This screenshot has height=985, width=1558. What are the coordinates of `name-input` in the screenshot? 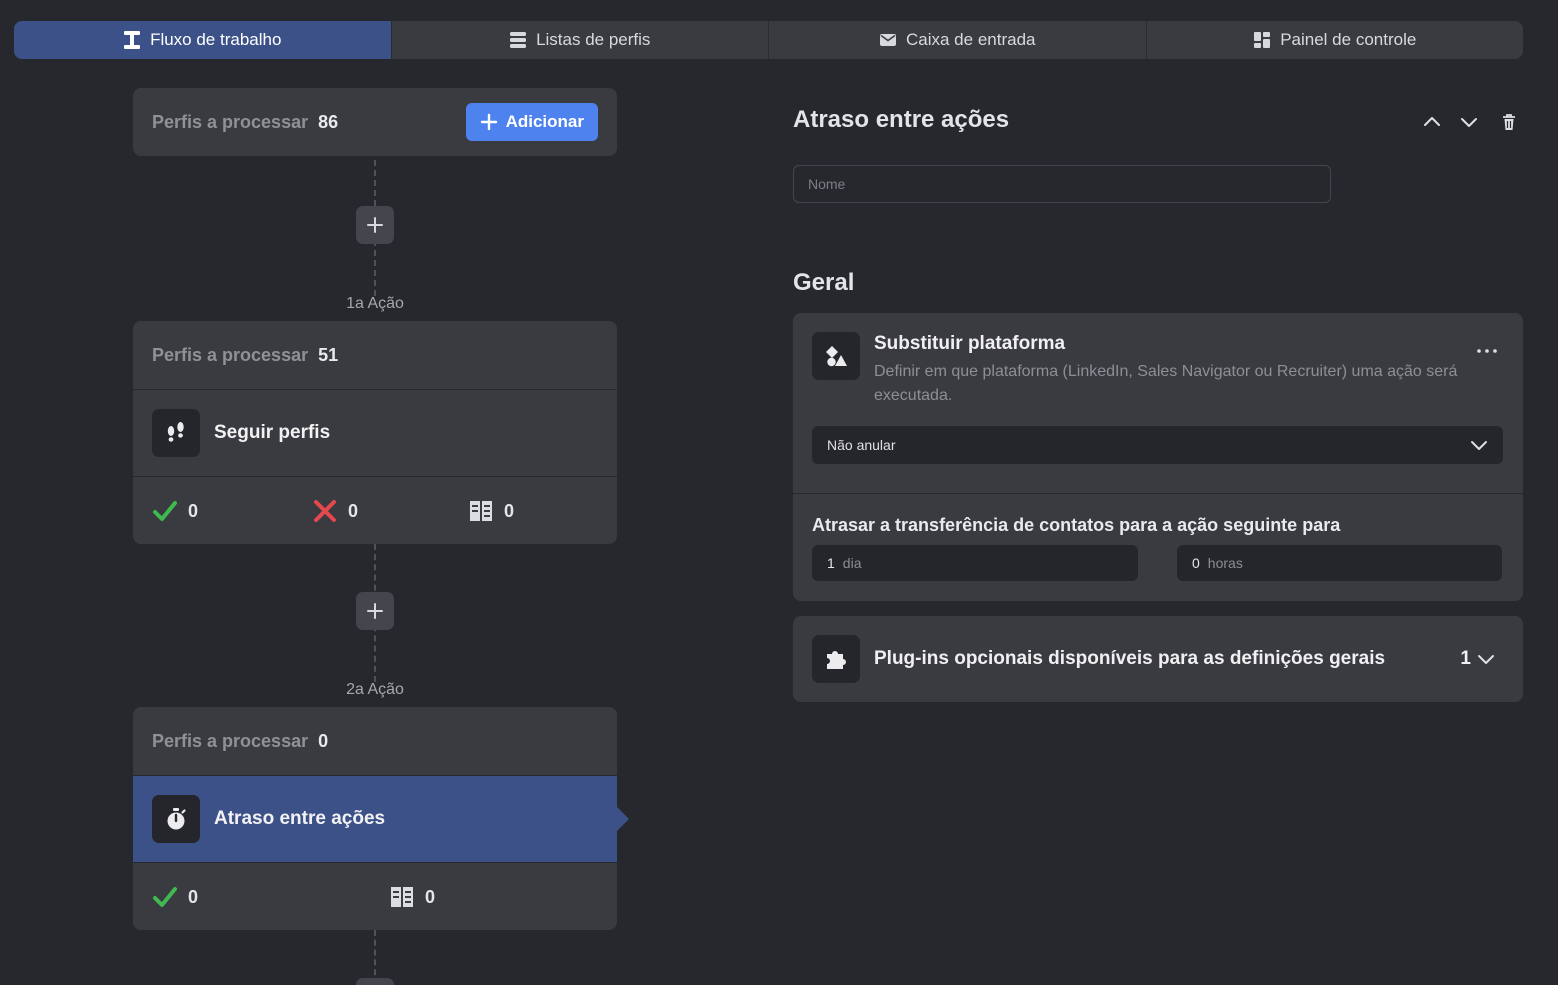 It's located at (1062, 184).